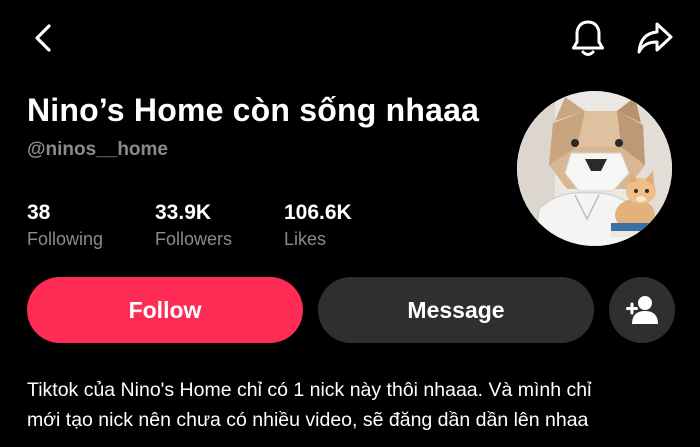  I want to click on stat-following: 38 Following, so click(65, 225).